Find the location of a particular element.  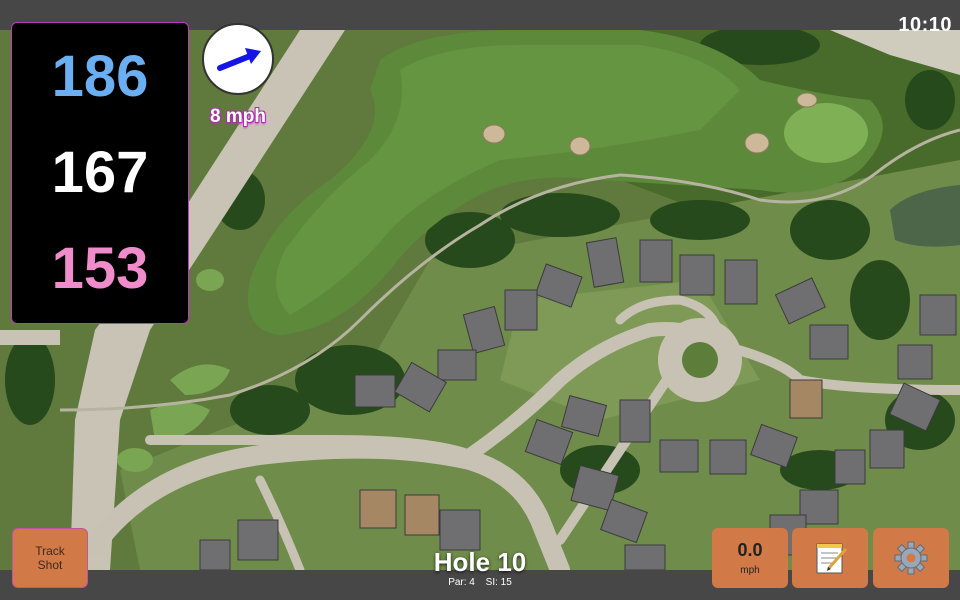

settings-button is located at coordinates (911, 558).